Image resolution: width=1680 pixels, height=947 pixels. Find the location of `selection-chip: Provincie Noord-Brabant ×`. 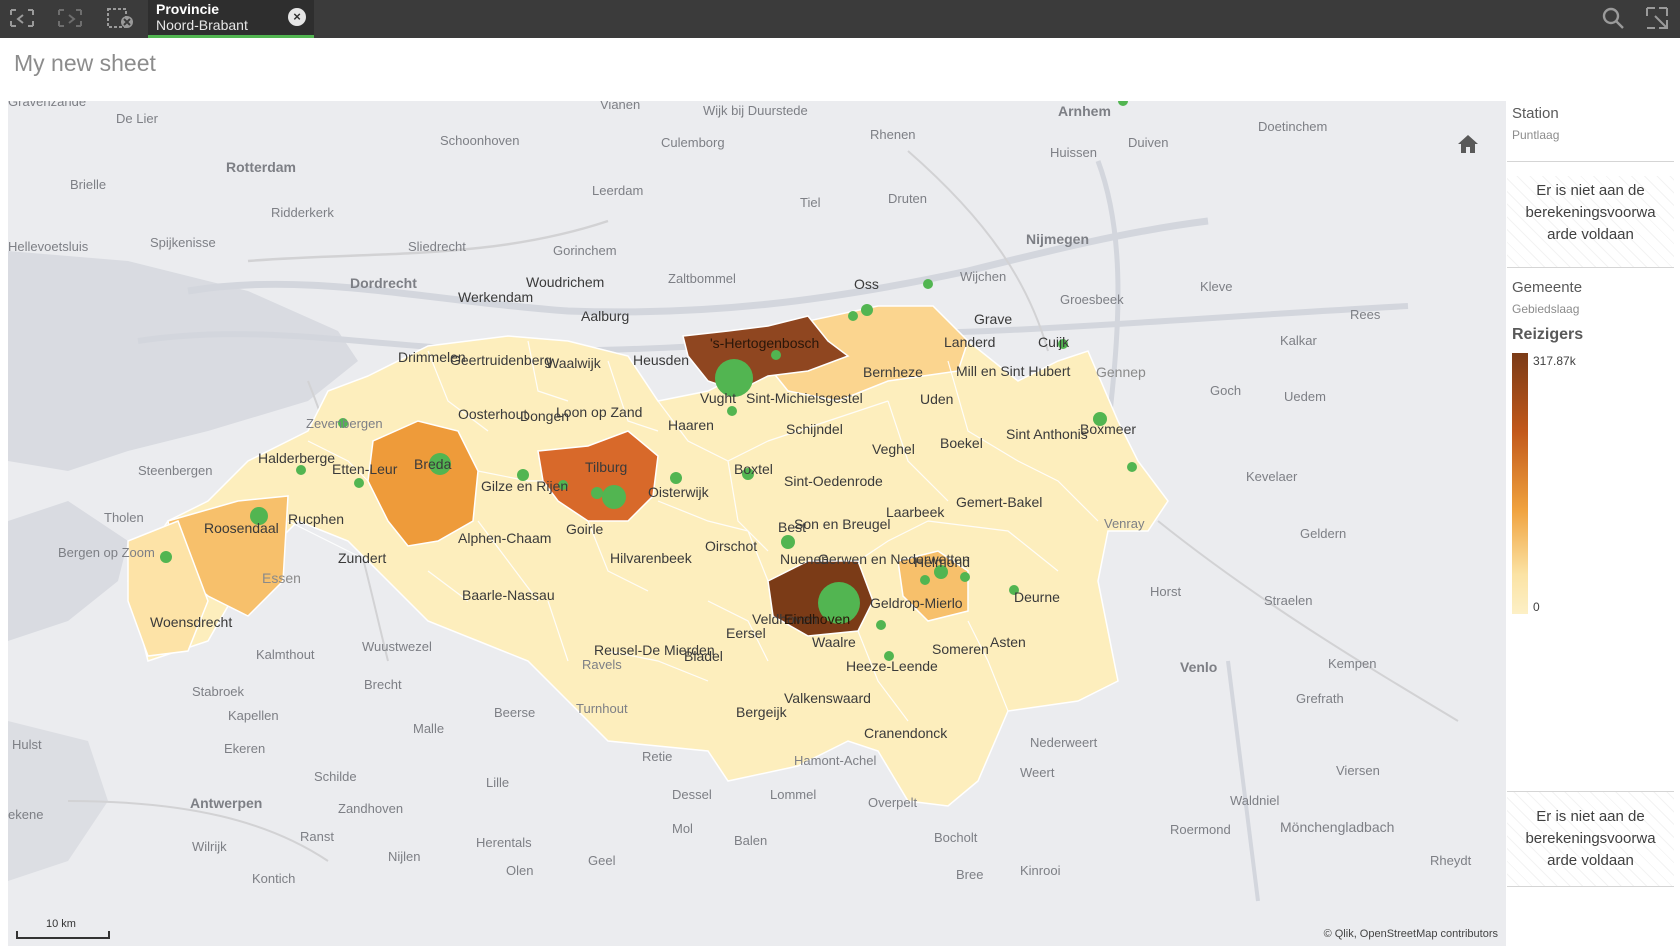

selection-chip: Provincie Noord-Brabant × is located at coordinates (231, 19).